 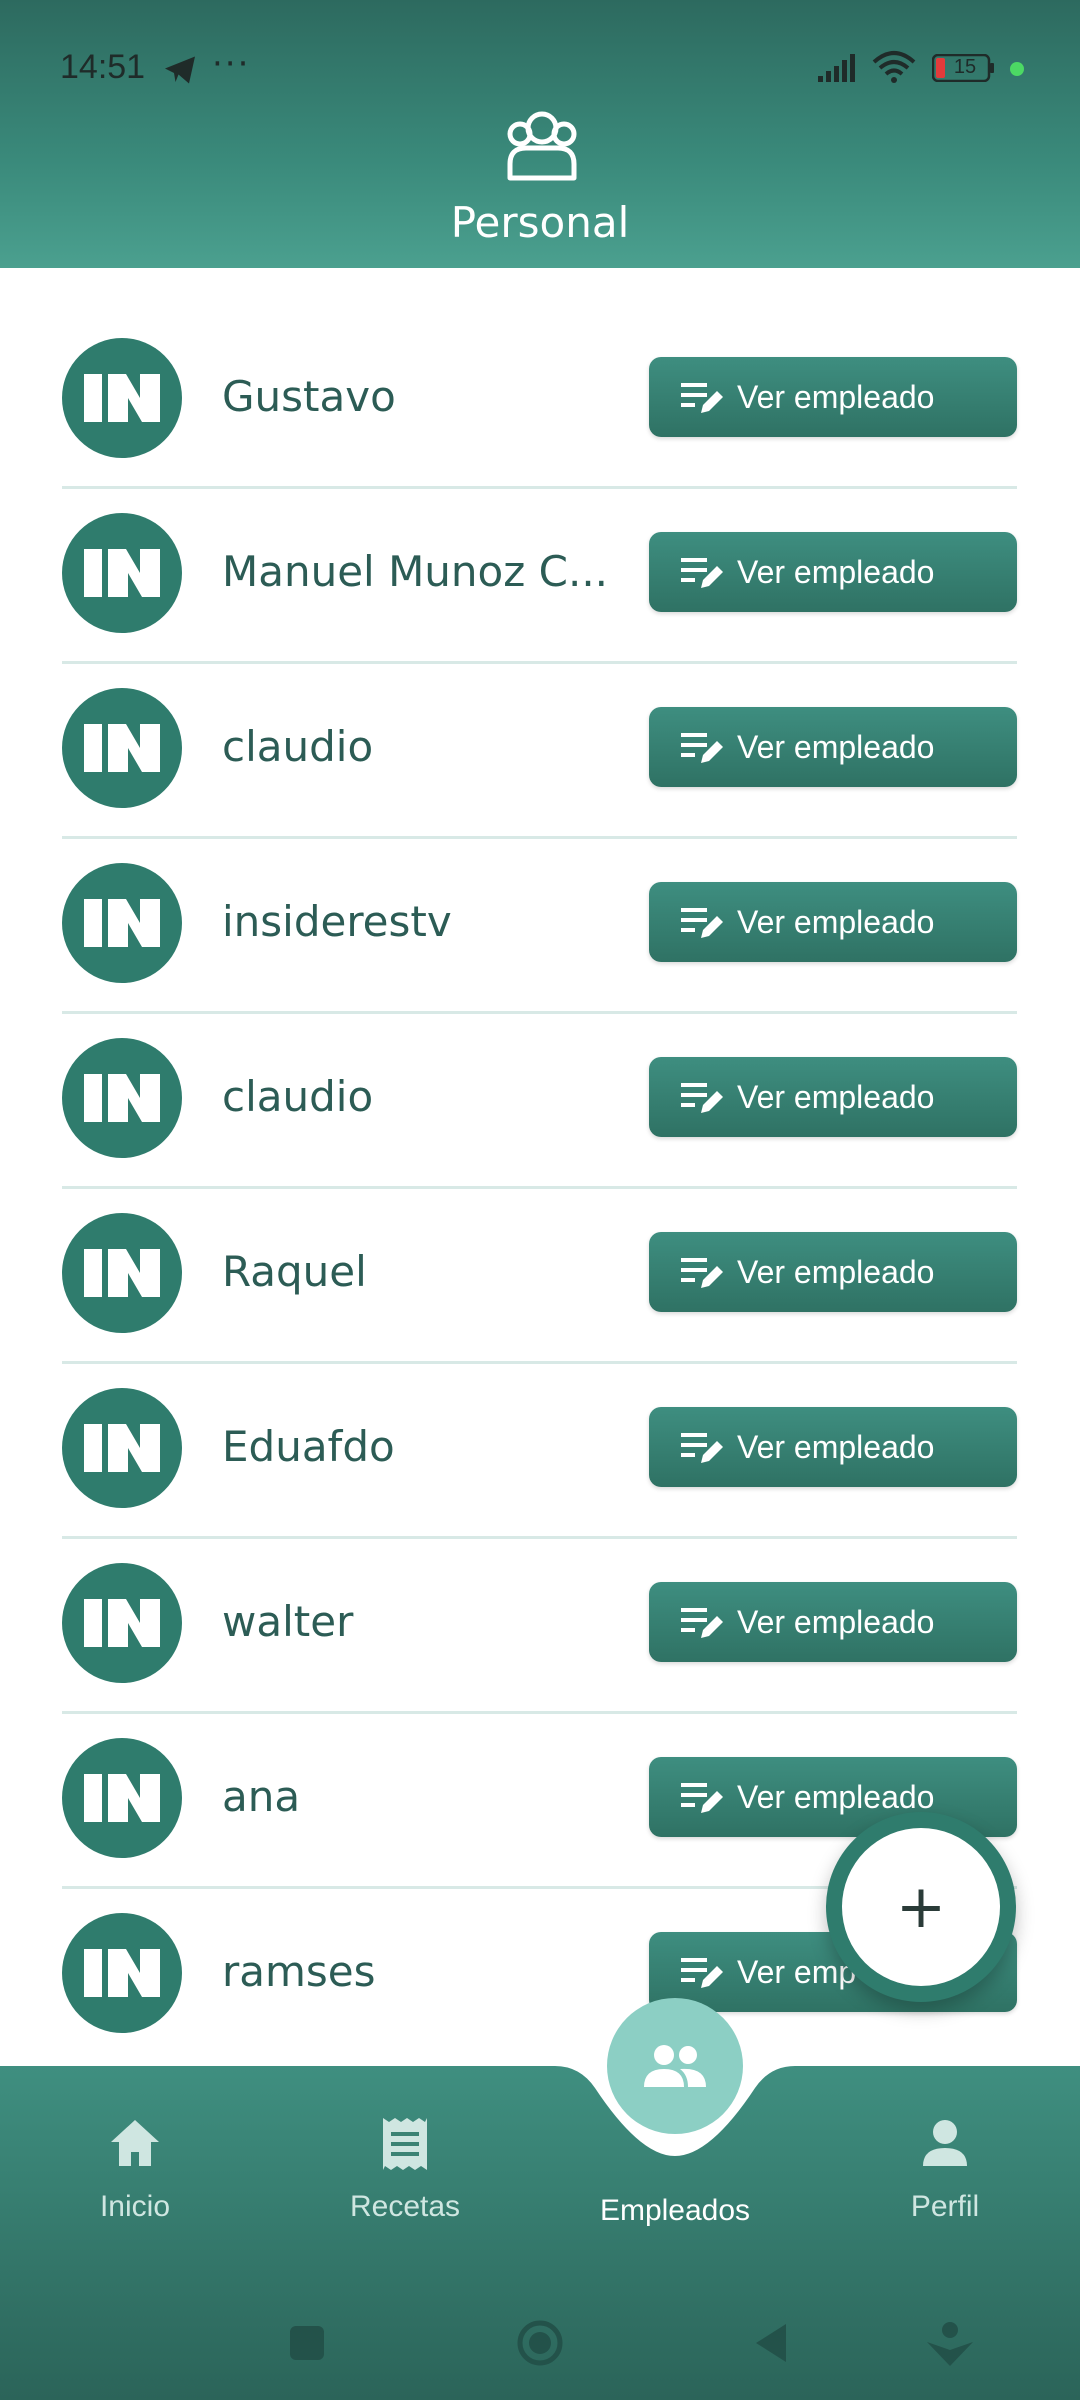 I want to click on back-icon, so click(x=773, y=2343).